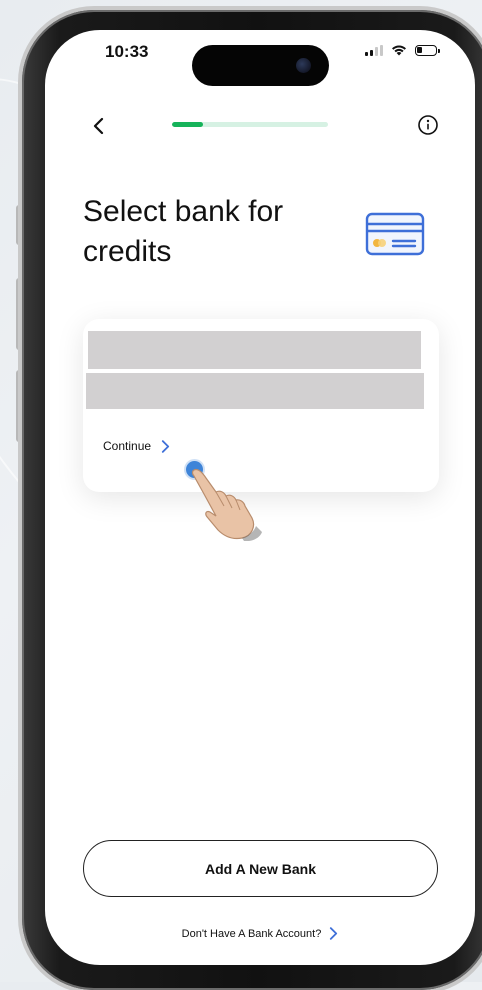  I want to click on progress-fill, so click(188, 124).